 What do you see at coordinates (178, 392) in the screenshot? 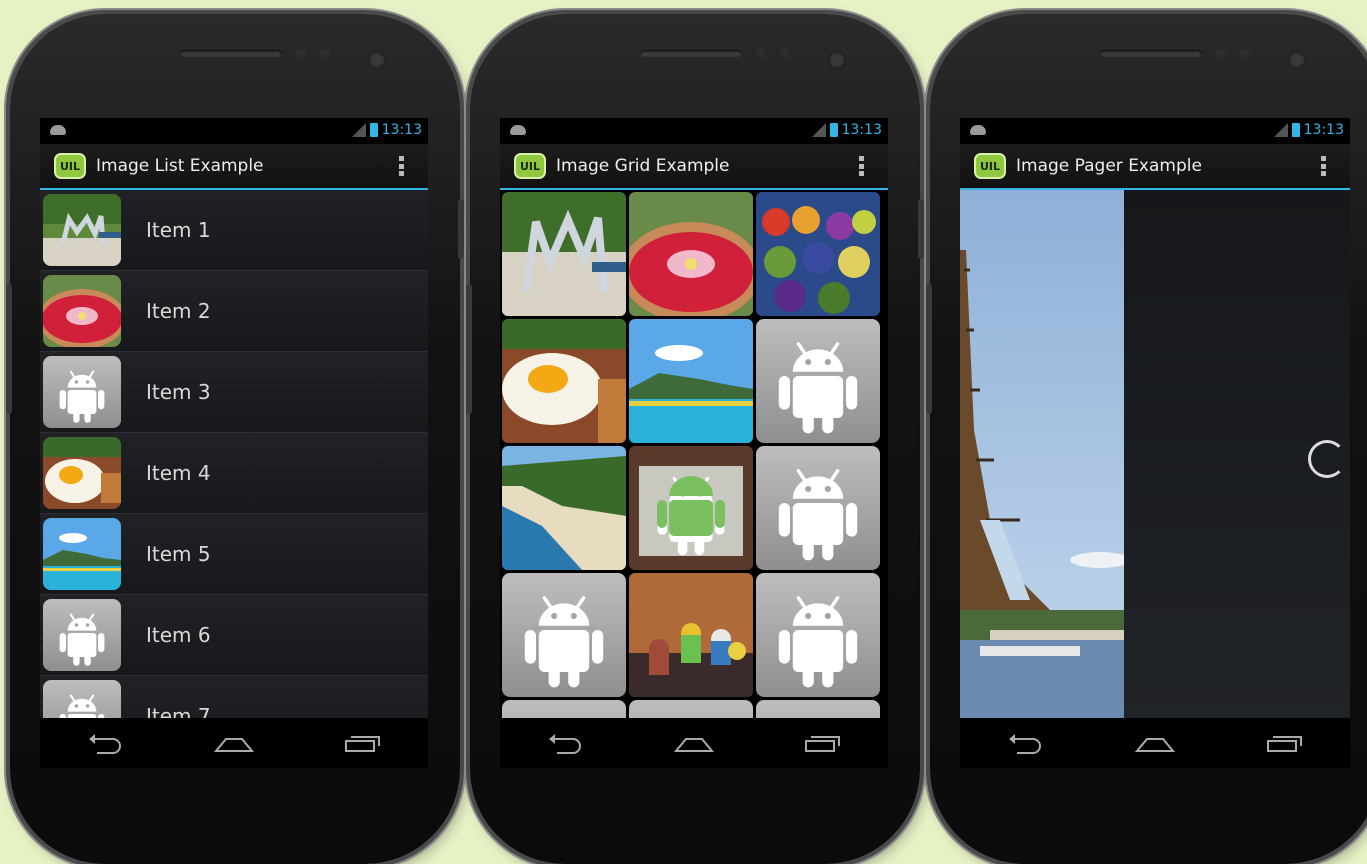
I see `item-label: Item 3` at bounding box center [178, 392].